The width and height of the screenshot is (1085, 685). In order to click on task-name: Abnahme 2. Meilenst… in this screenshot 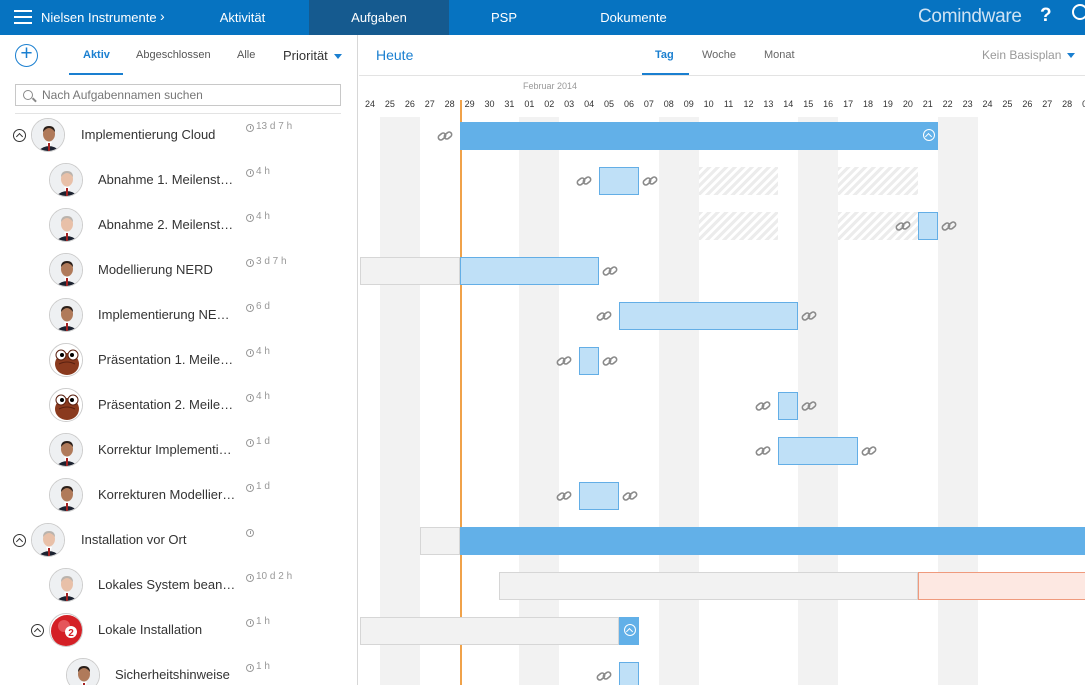, I will do `click(166, 224)`.